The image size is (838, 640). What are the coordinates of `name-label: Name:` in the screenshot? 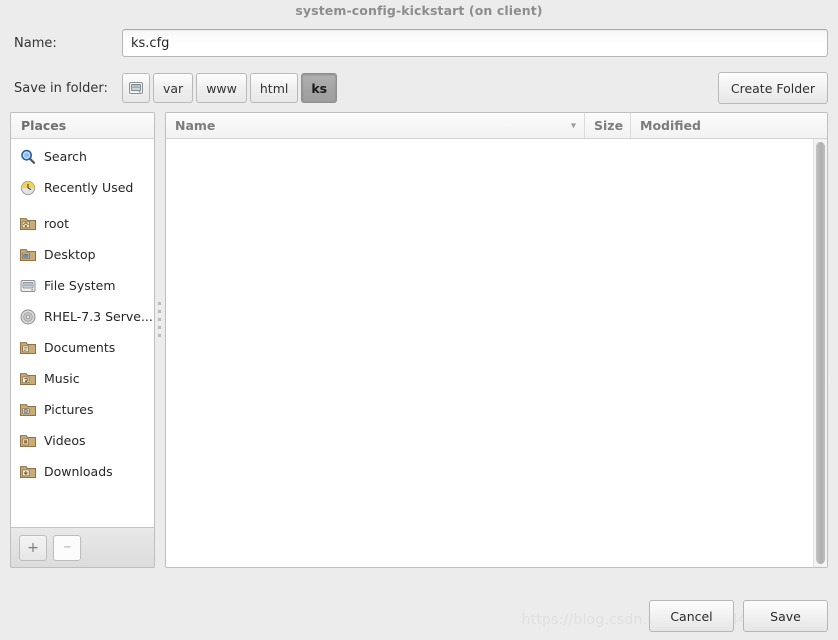 It's located at (35, 43).